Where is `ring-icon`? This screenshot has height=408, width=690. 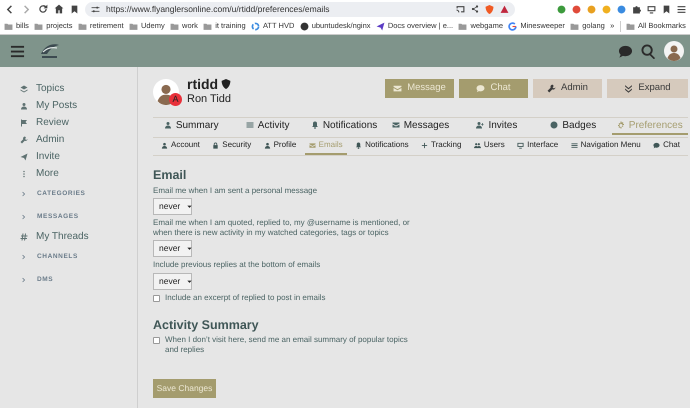 ring-icon is located at coordinates (255, 26).